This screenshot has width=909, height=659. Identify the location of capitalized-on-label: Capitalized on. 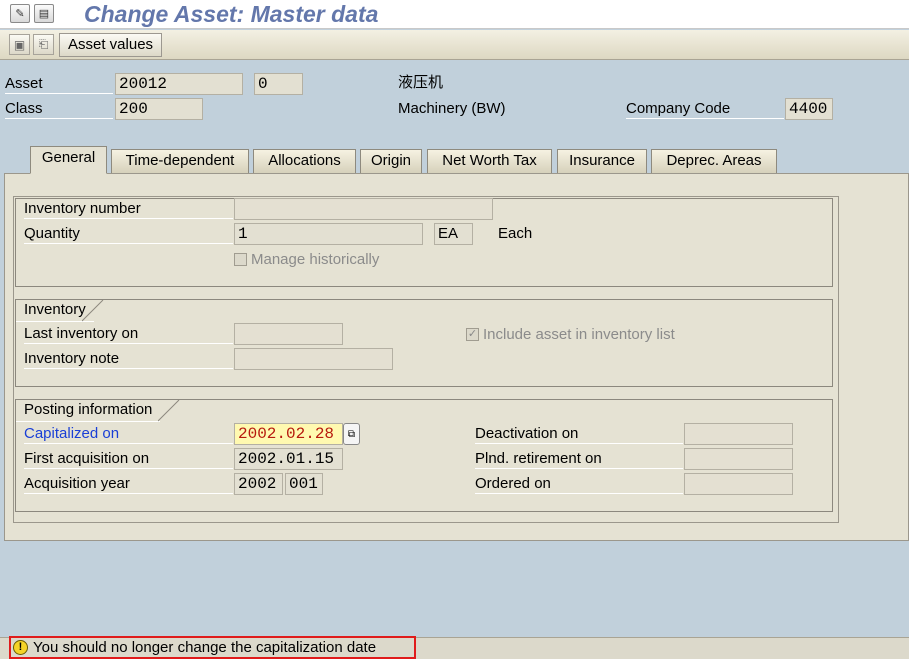
(128, 434).